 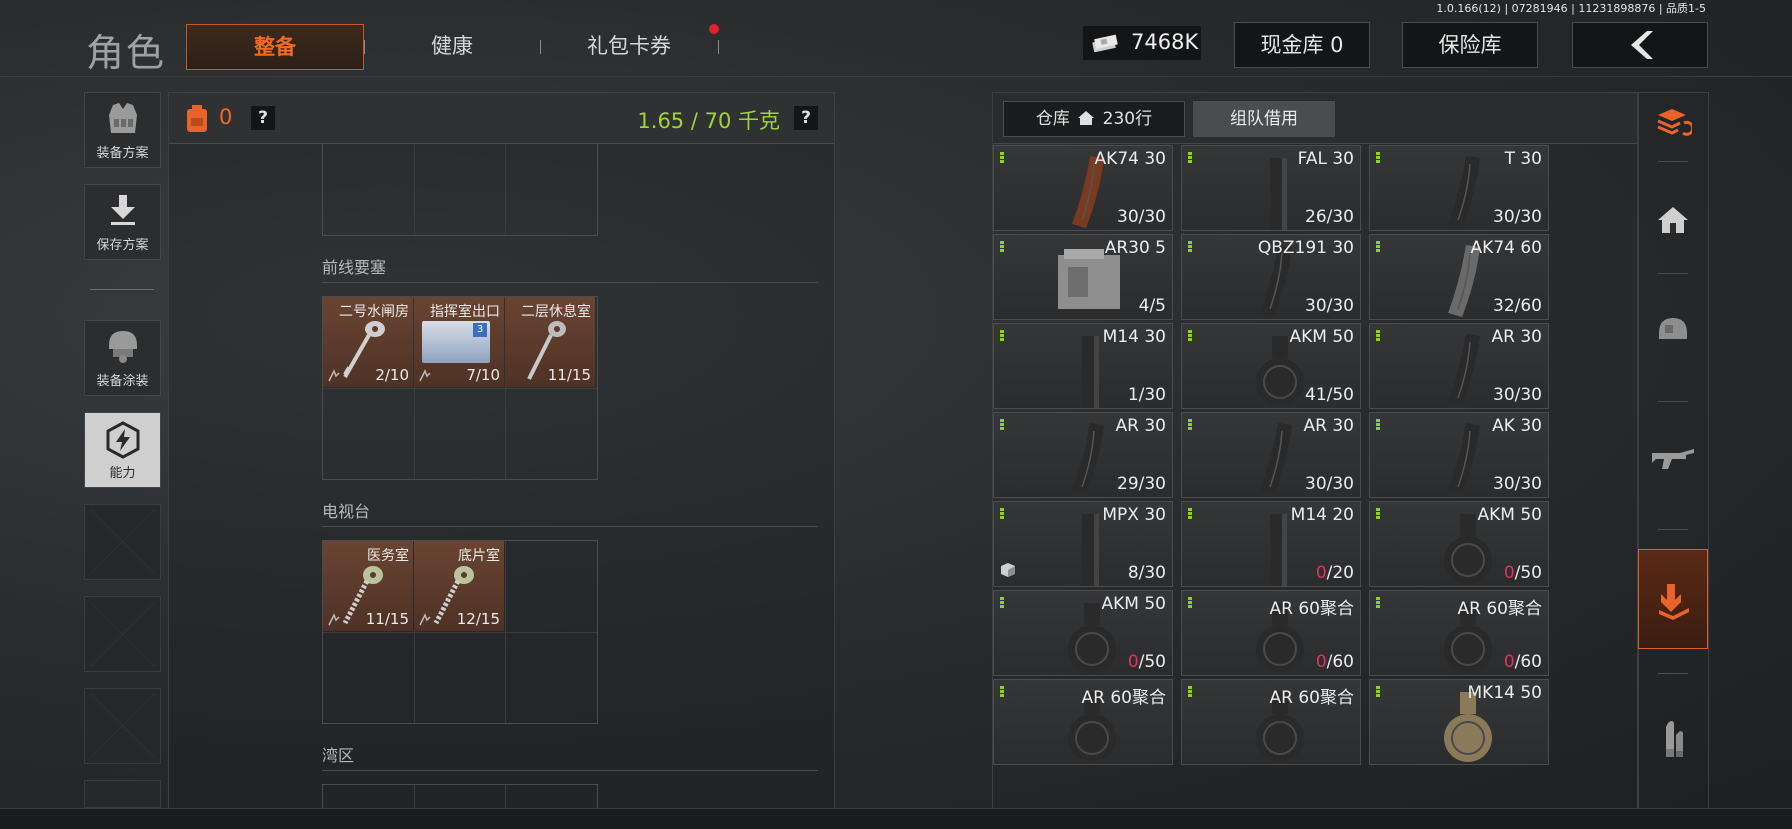 What do you see at coordinates (1506, 248) in the screenshot?
I see `item-name: AK74 60` at bounding box center [1506, 248].